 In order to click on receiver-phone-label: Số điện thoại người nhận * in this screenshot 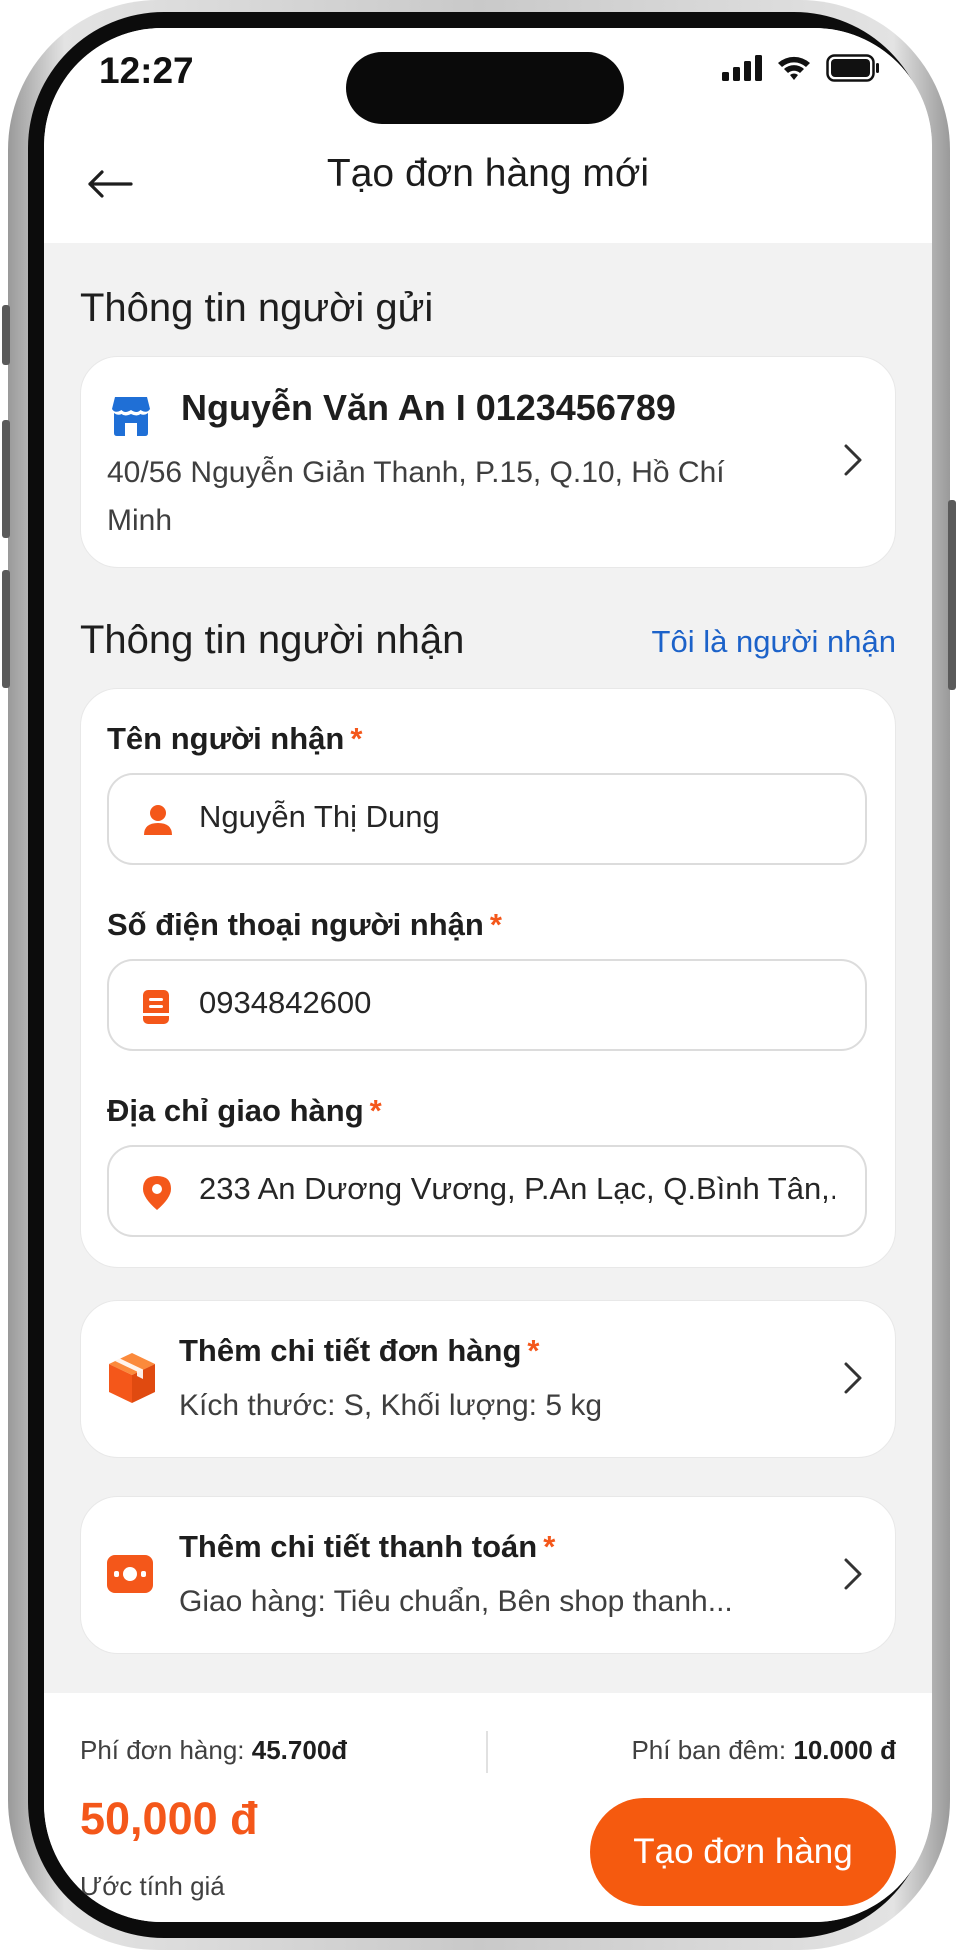, I will do `click(304, 924)`.